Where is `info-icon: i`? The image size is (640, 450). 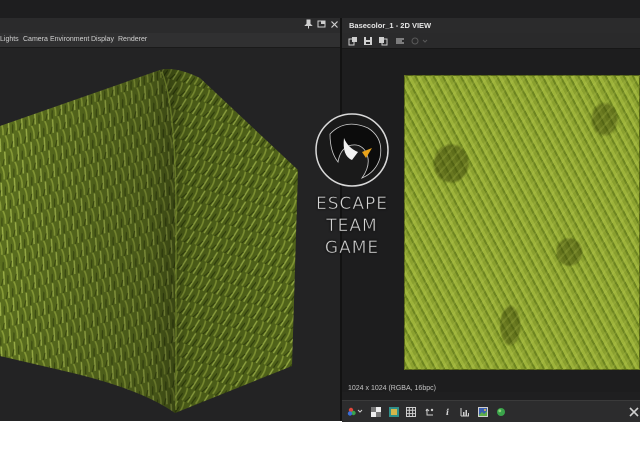 info-icon: i is located at coordinates (447, 411).